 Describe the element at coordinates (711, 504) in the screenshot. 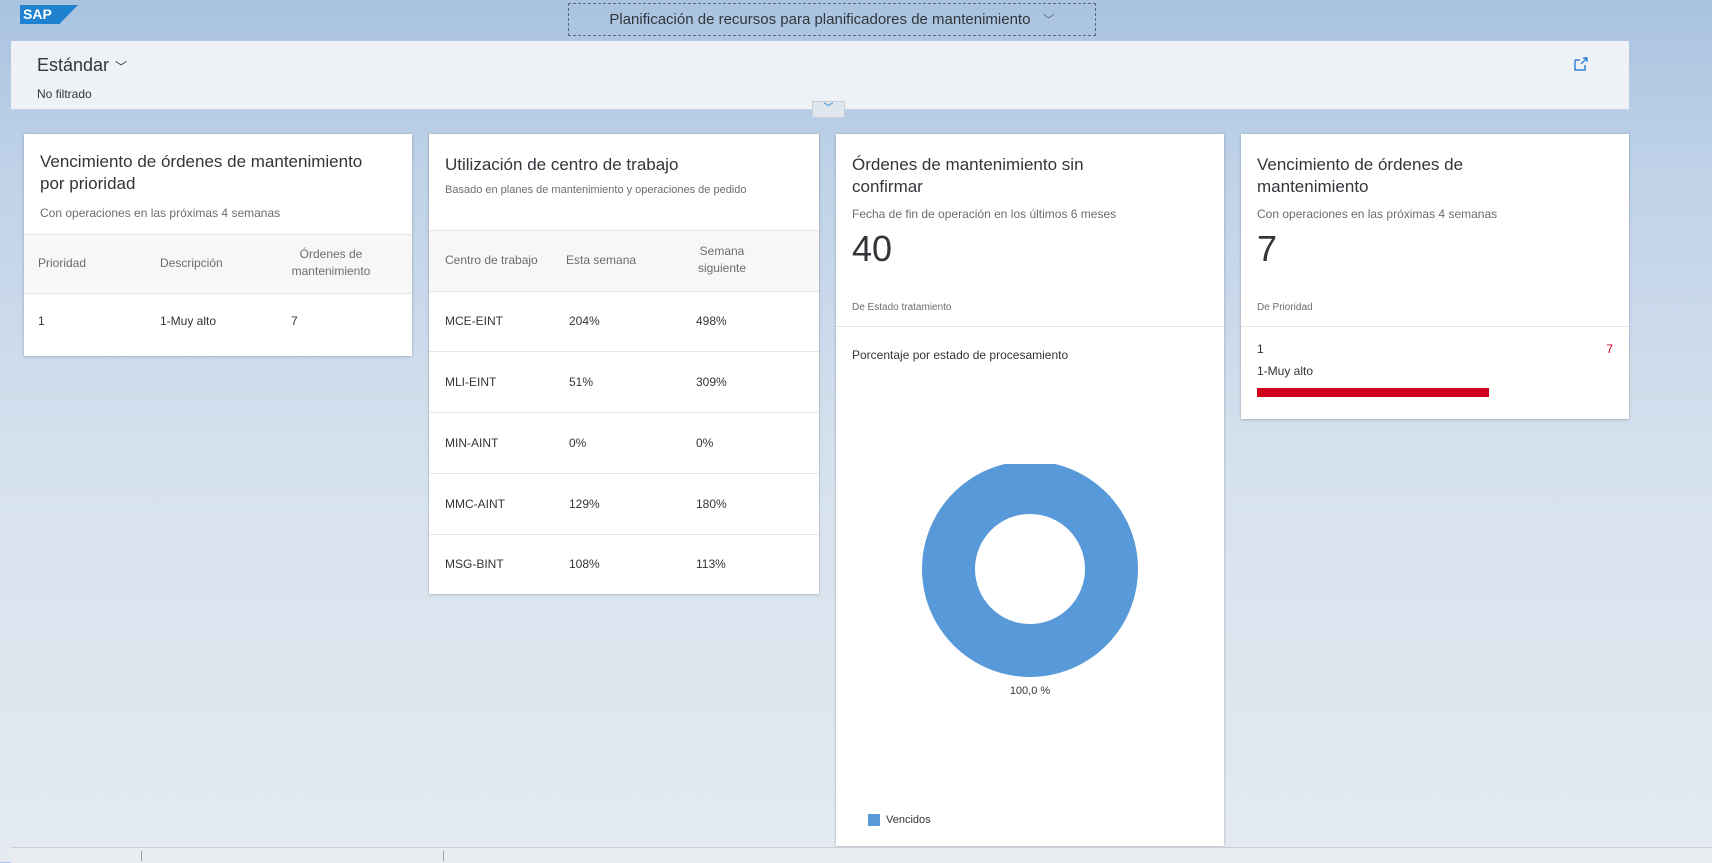

I see `table-cell: 180%` at that location.